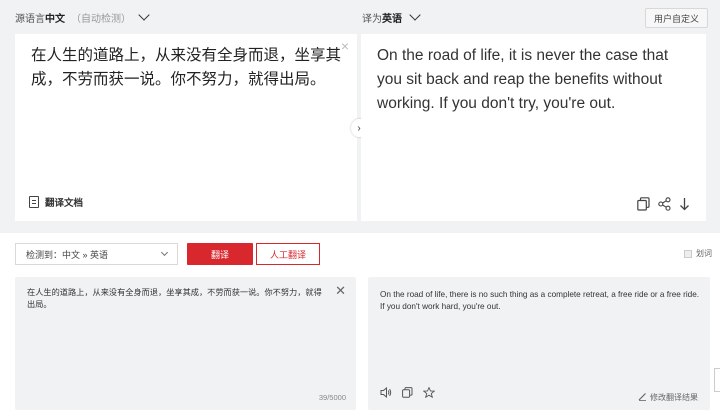 The height and width of the screenshot is (417, 720). I want to click on checkbox, so click(688, 253).